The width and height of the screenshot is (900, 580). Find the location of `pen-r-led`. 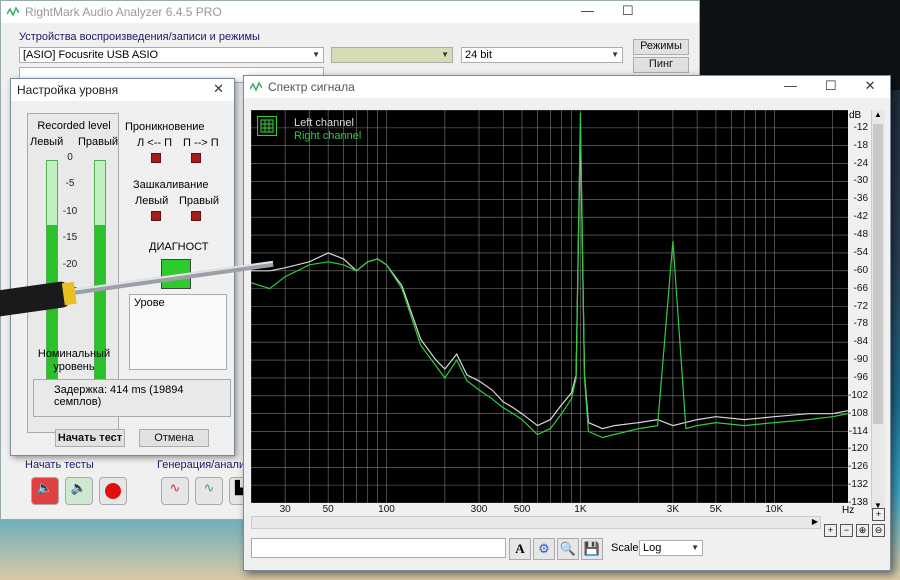

pen-r-led is located at coordinates (196, 158).